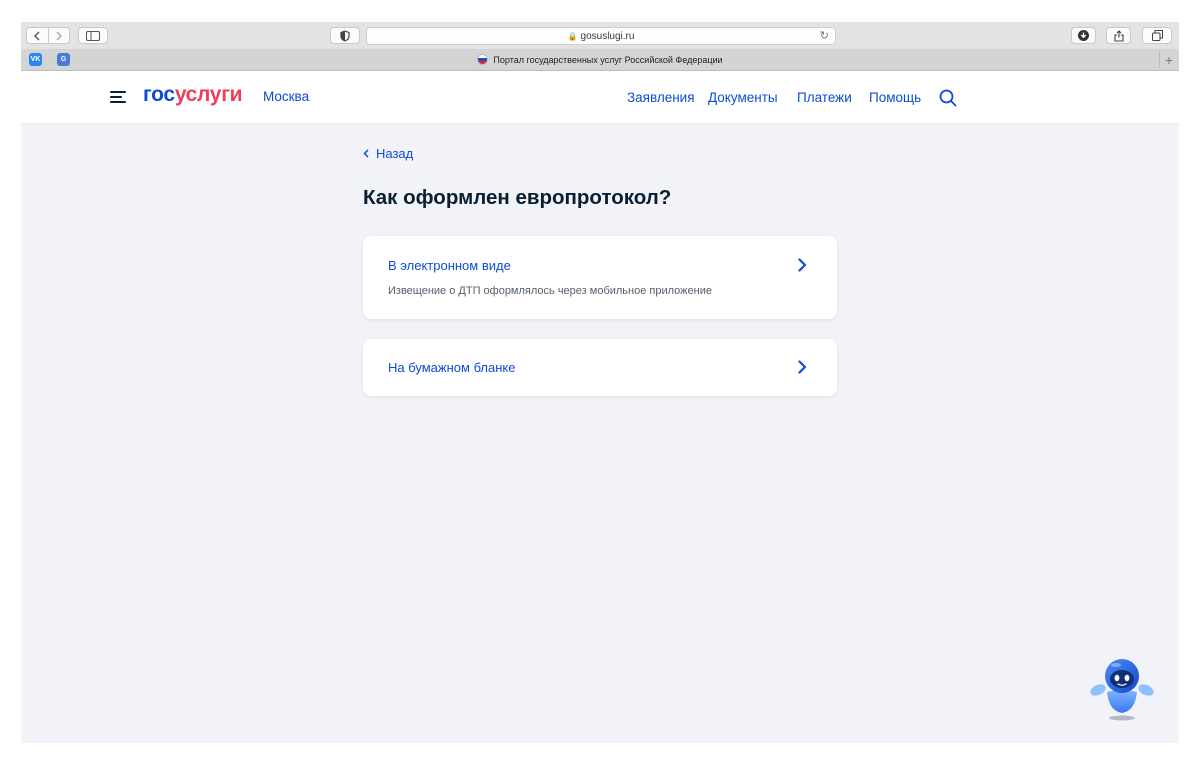 The image size is (1200, 767). Describe the element at coordinates (1083, 35) in the screenshot. I see `downloads-icon` at that location.